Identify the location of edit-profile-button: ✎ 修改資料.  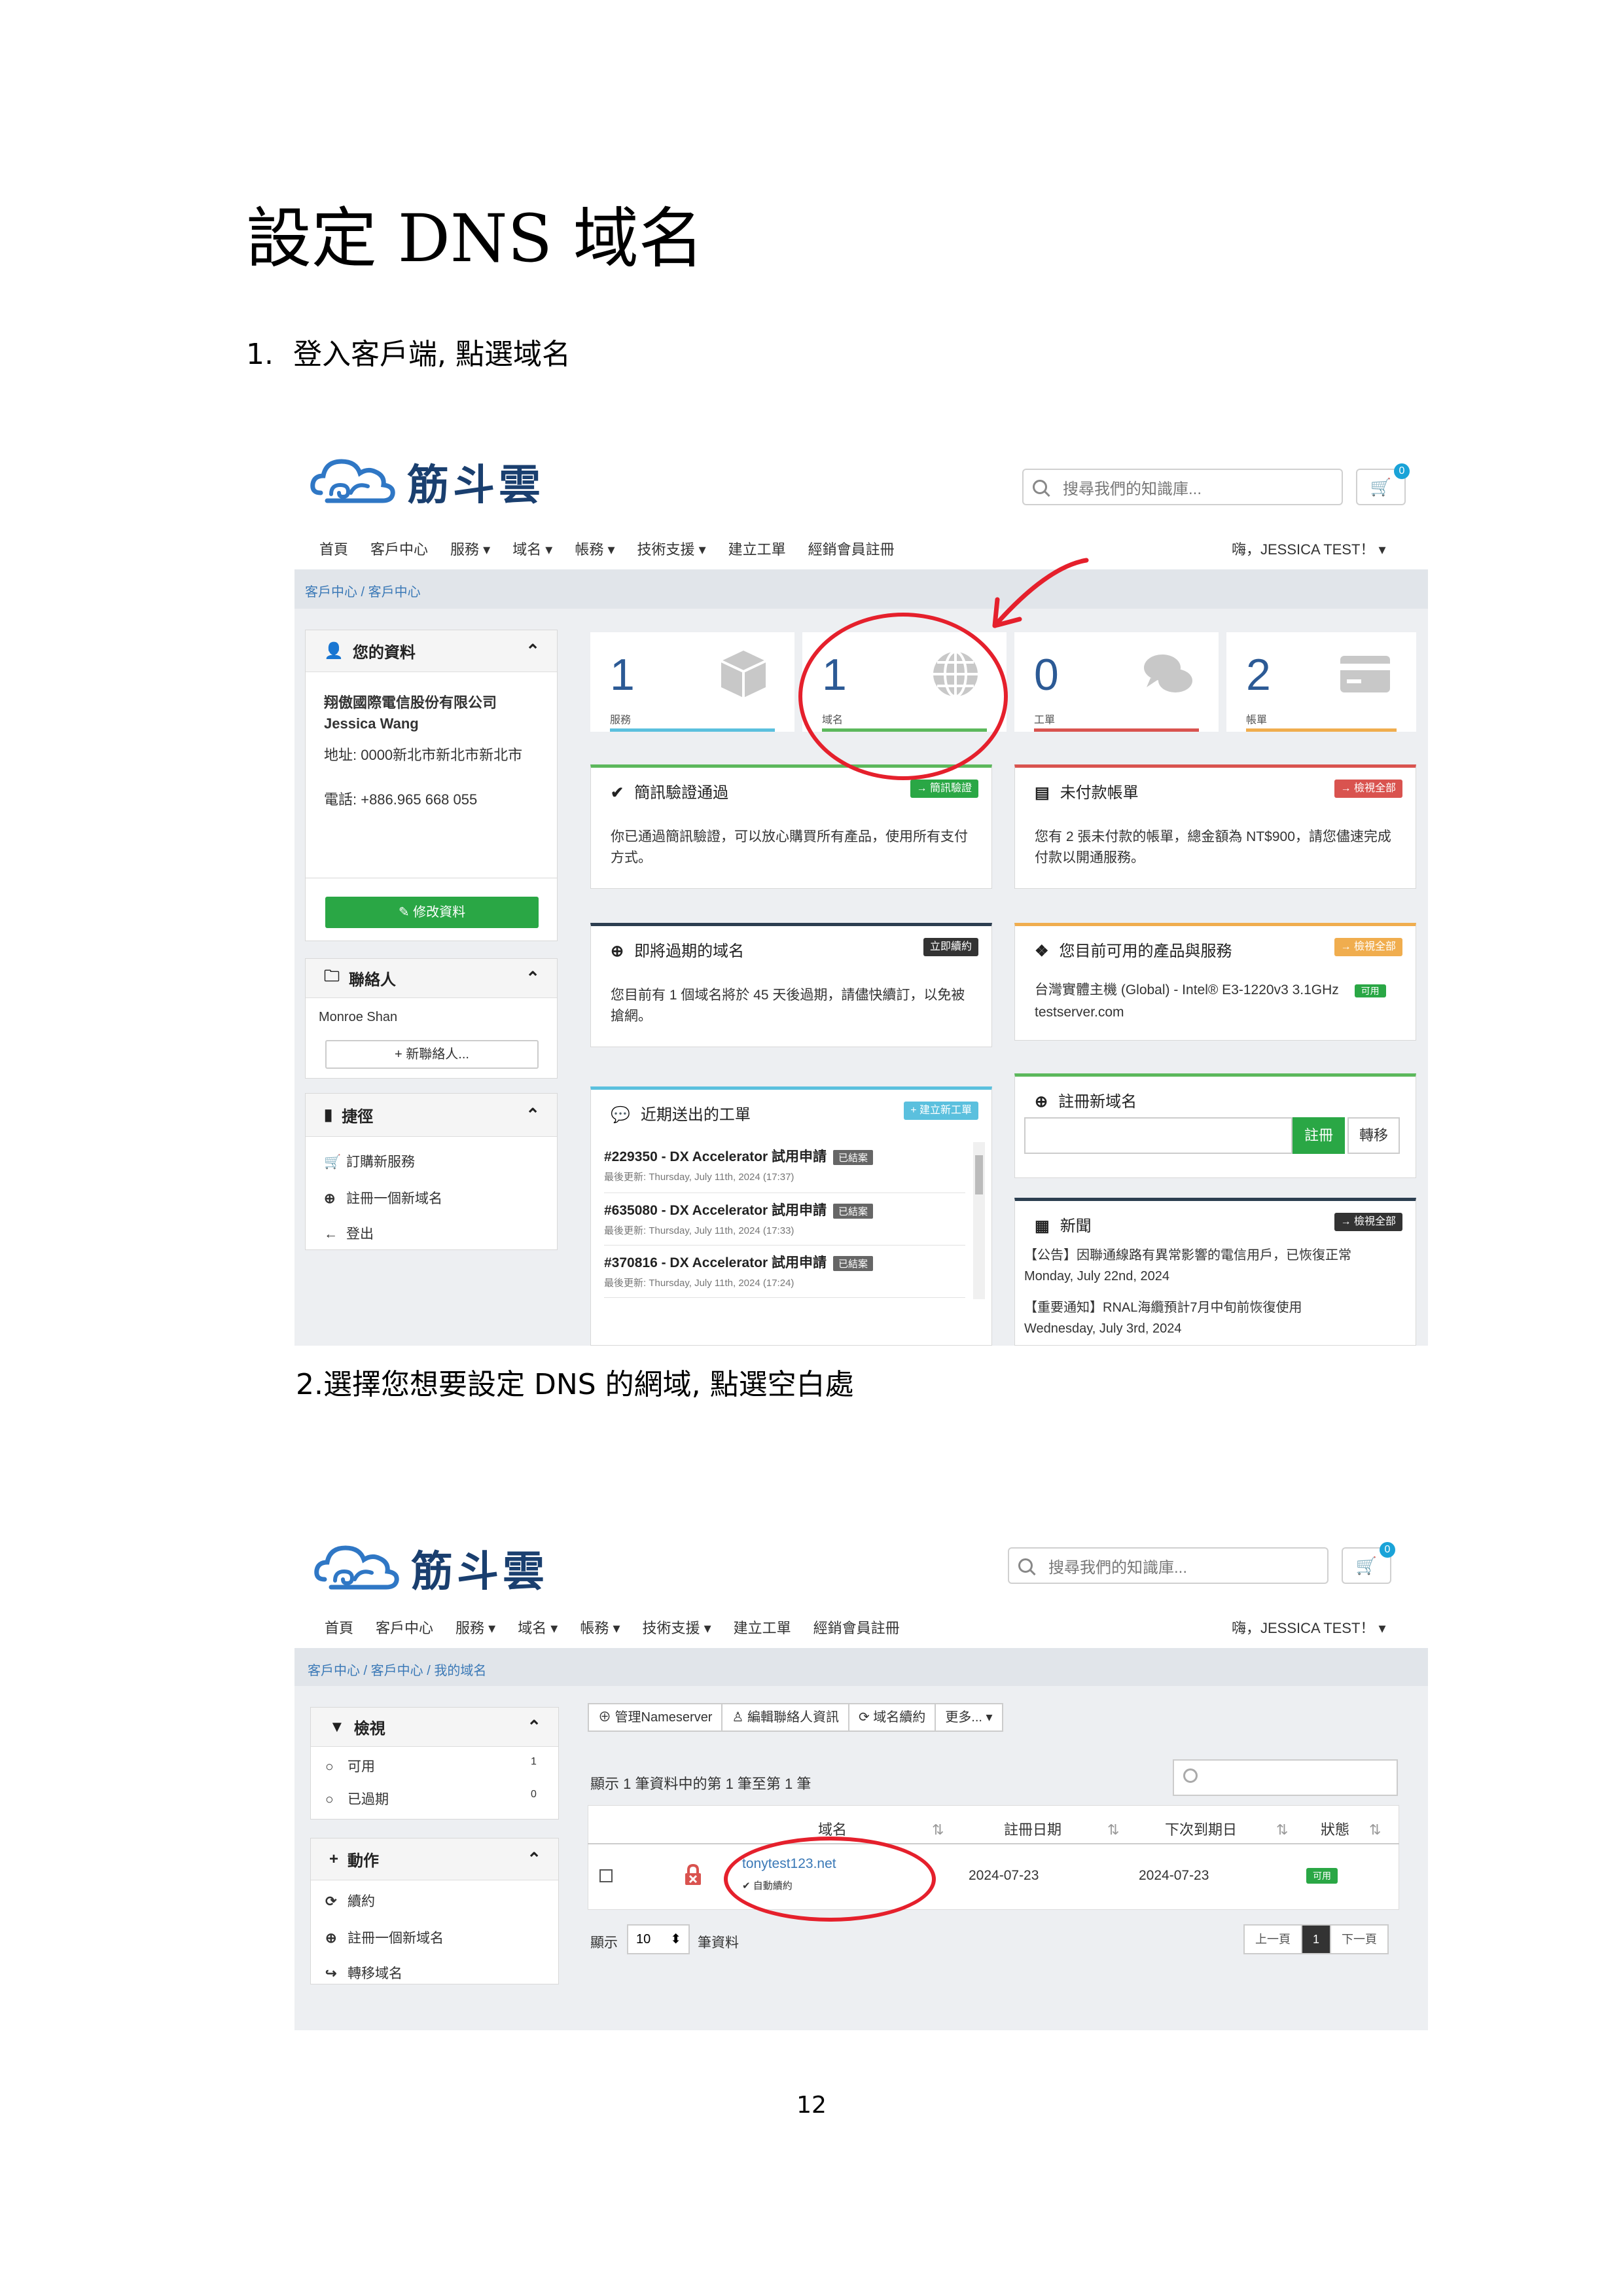
(432, 912).